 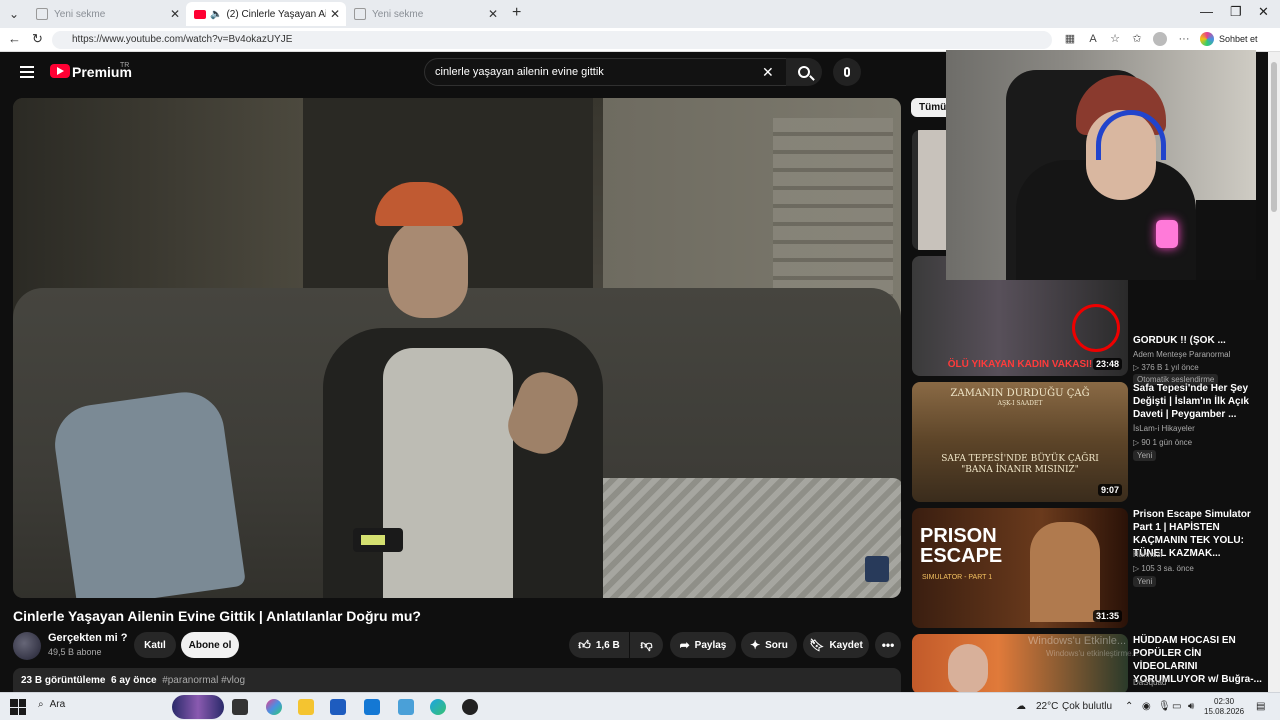 I want to click on video-frame-phone, so click(x=378, y=540).